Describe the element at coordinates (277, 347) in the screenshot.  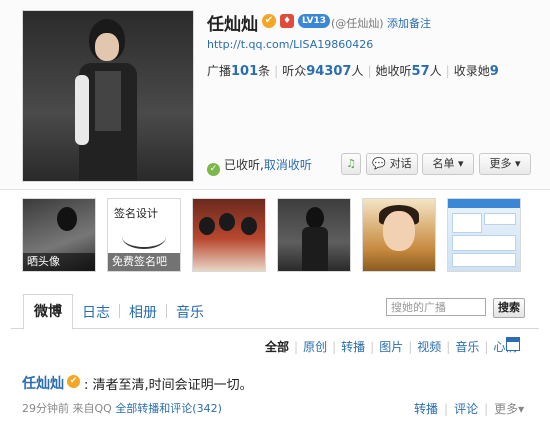
I see `filter-all: 全部` at that location.